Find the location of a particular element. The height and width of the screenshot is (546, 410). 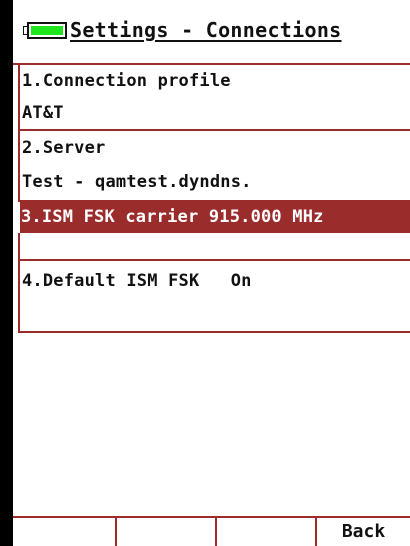

softkey-bar: Back is located at coordinates (211, 531).